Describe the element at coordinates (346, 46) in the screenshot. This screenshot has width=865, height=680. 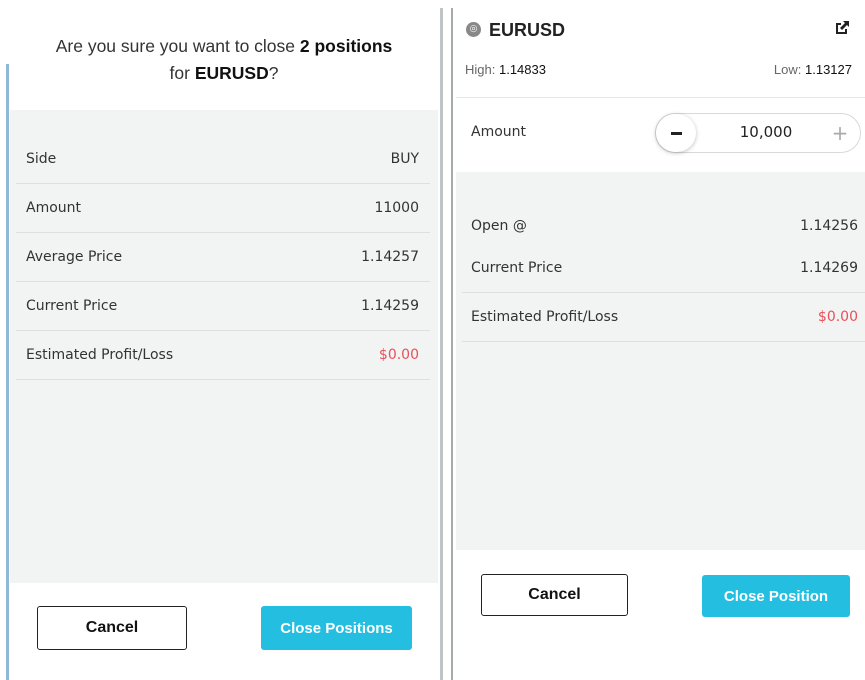
I see `confirm-position-count: 2 positions` at that location.